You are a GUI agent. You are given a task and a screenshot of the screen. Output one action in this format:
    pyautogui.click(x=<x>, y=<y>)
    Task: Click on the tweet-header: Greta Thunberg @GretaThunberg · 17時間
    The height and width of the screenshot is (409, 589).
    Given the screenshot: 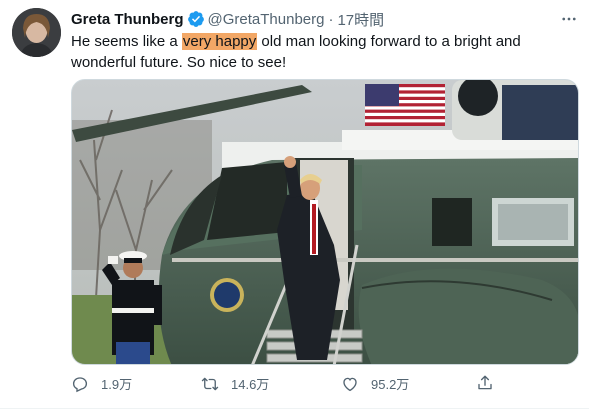 What is the action you would take?
    pyautogui.click(x=325, y=19)
    